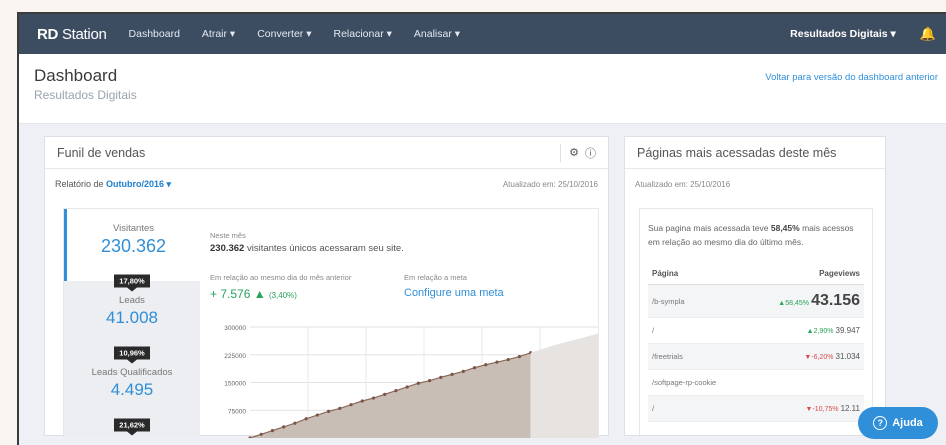  What do you see at coordinates (72, 34) in the screenshot?
I see `rd-station-logo: RD Station` at bounding box center [72, 34].